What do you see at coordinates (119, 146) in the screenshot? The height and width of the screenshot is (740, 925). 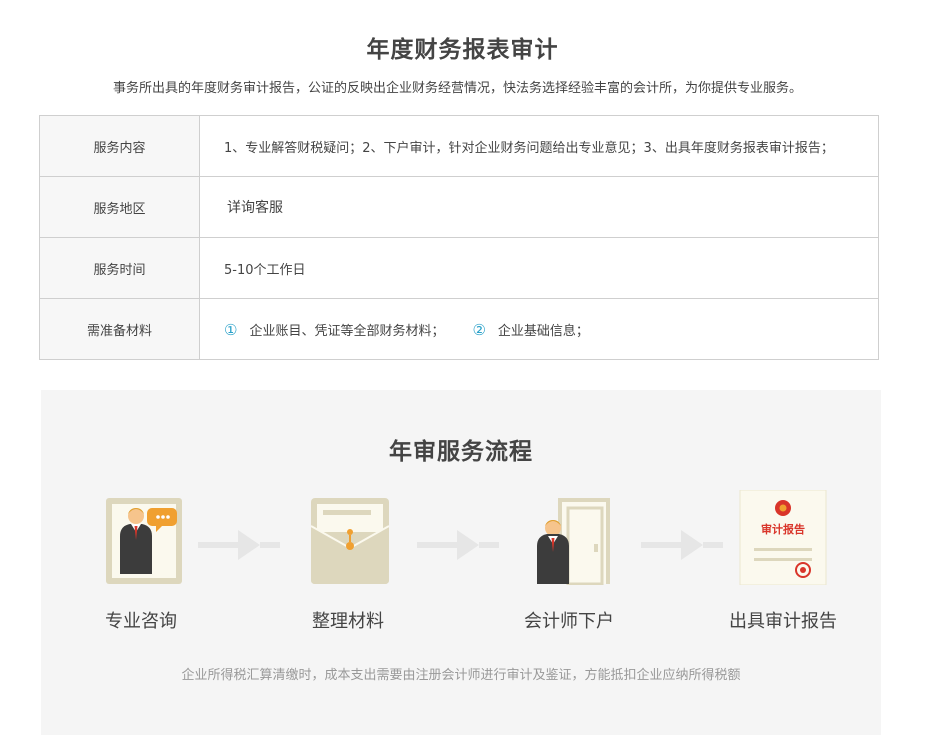 I see `row-label: 服务内容` at bounding box center [119, 146].